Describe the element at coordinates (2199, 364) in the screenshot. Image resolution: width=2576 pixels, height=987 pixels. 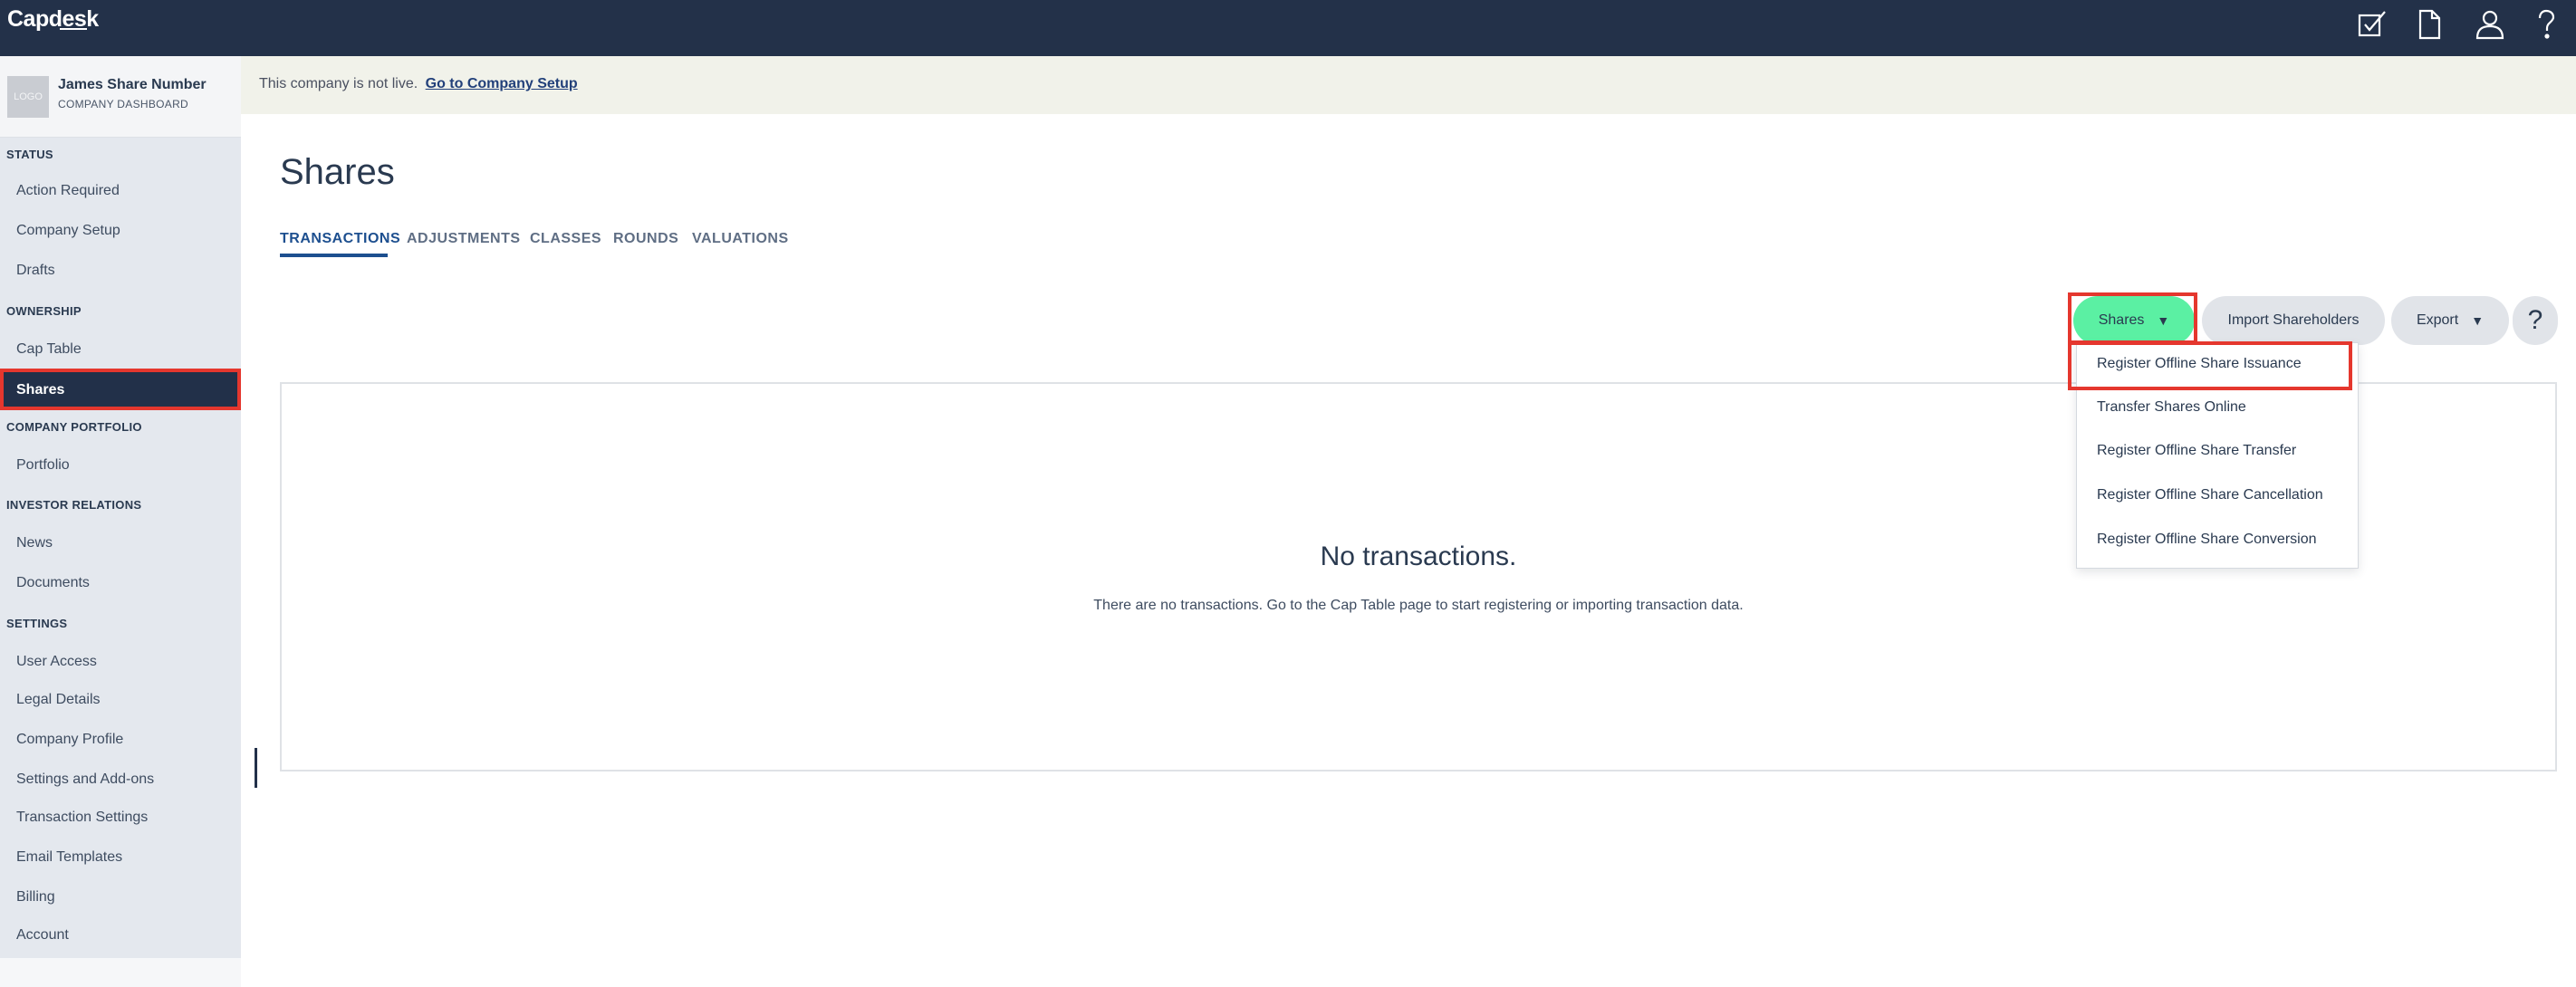
I see `menu-item-register-offline-share-issuance: Register Offline Share Issuance` at that location.